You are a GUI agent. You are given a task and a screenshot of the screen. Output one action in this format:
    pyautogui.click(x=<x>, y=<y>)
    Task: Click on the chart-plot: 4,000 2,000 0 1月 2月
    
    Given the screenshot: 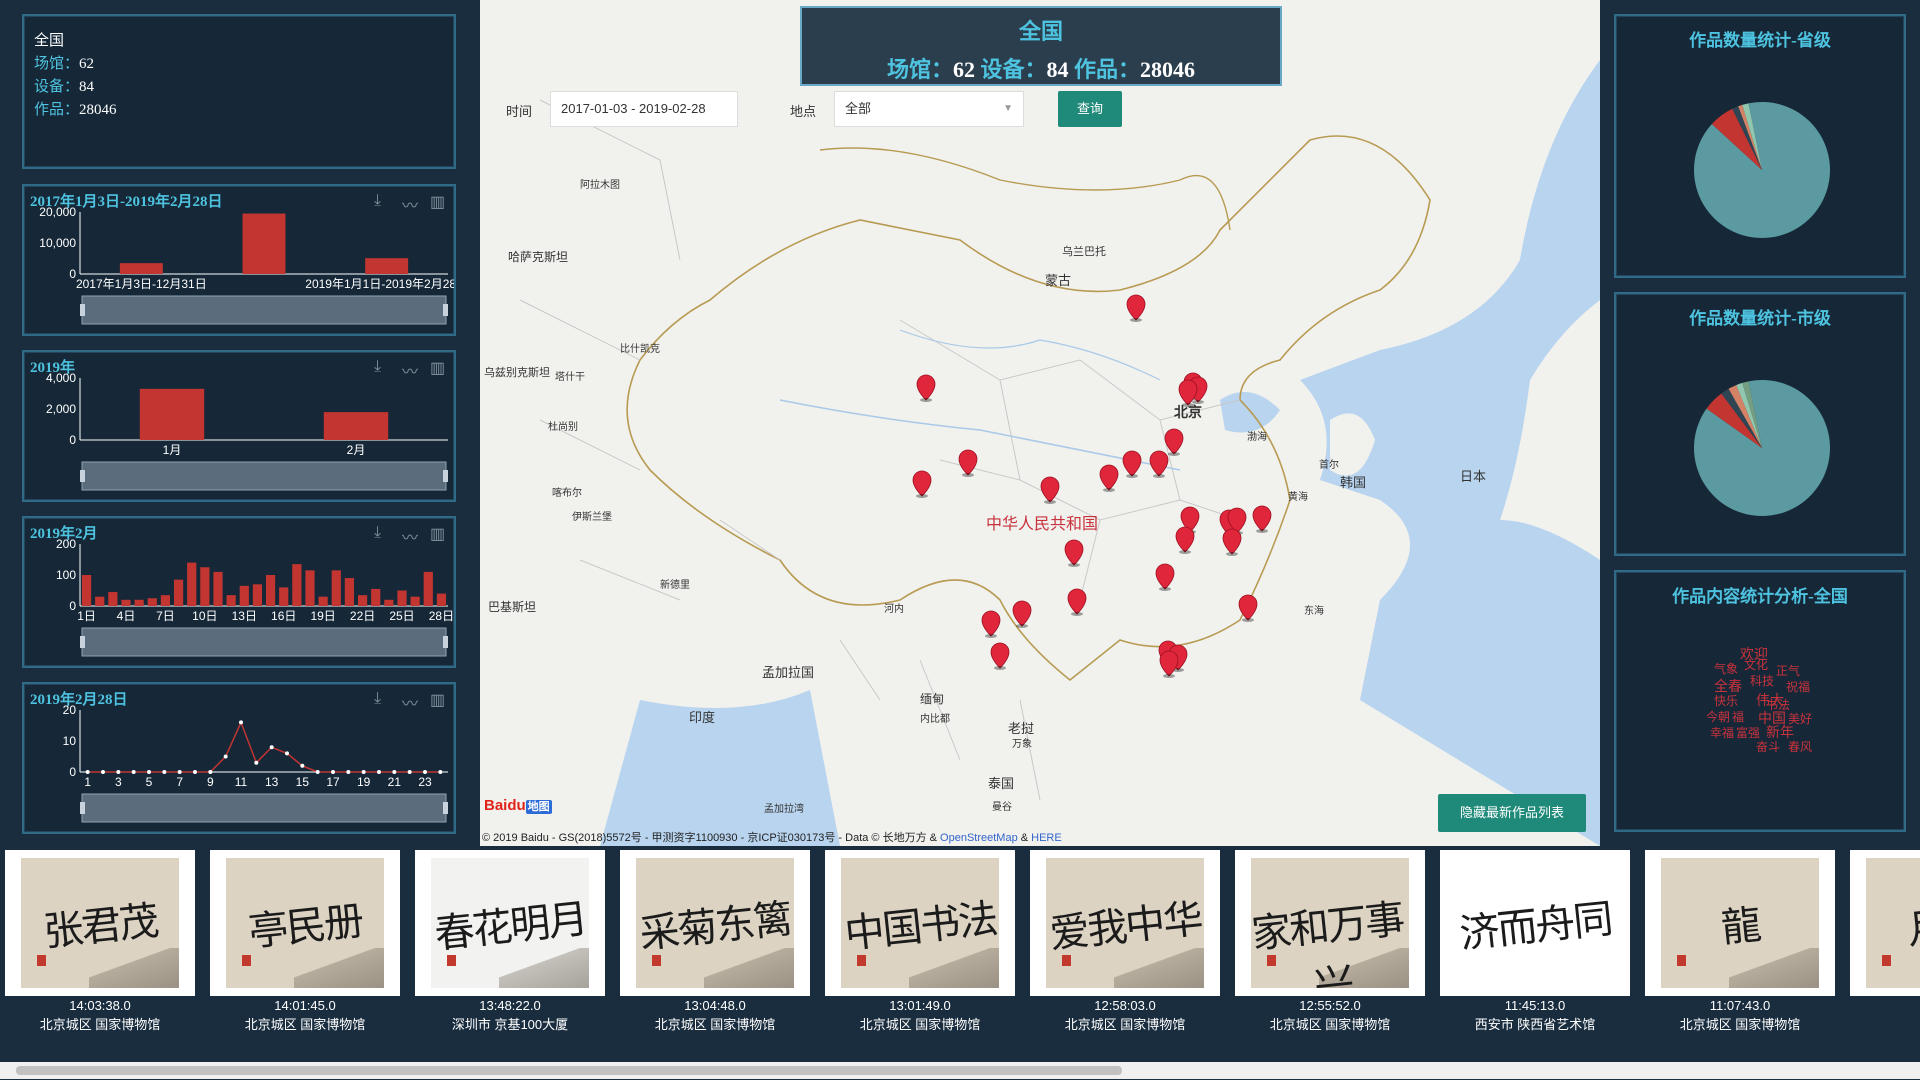 What is the action you would take?
    pyautogui.click(x=239, y=426)
    